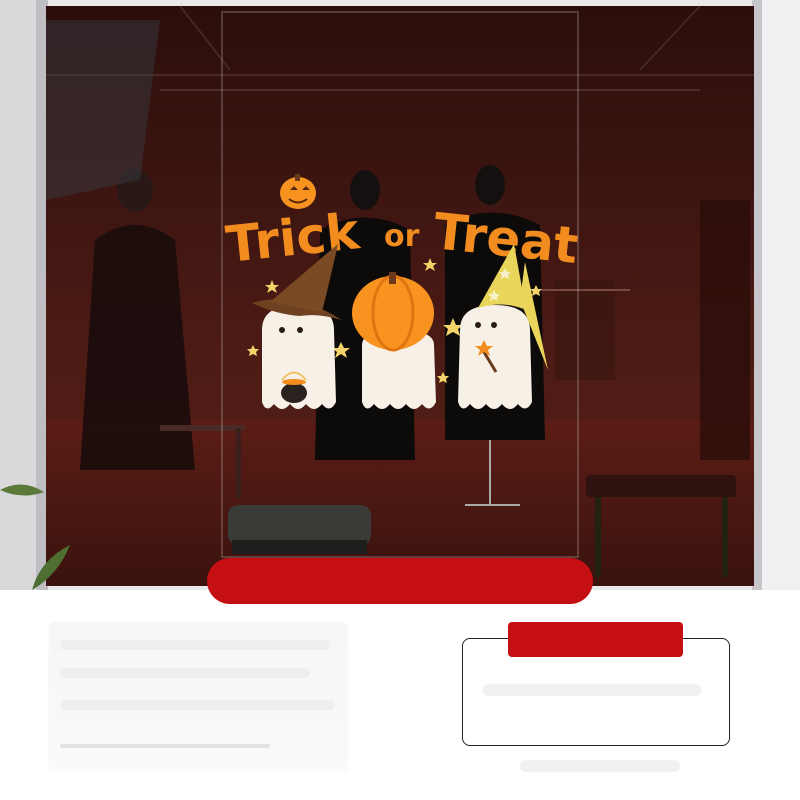 The image size is (800, 800). I want to click on ghost-pumpkin, so click(394, 340).